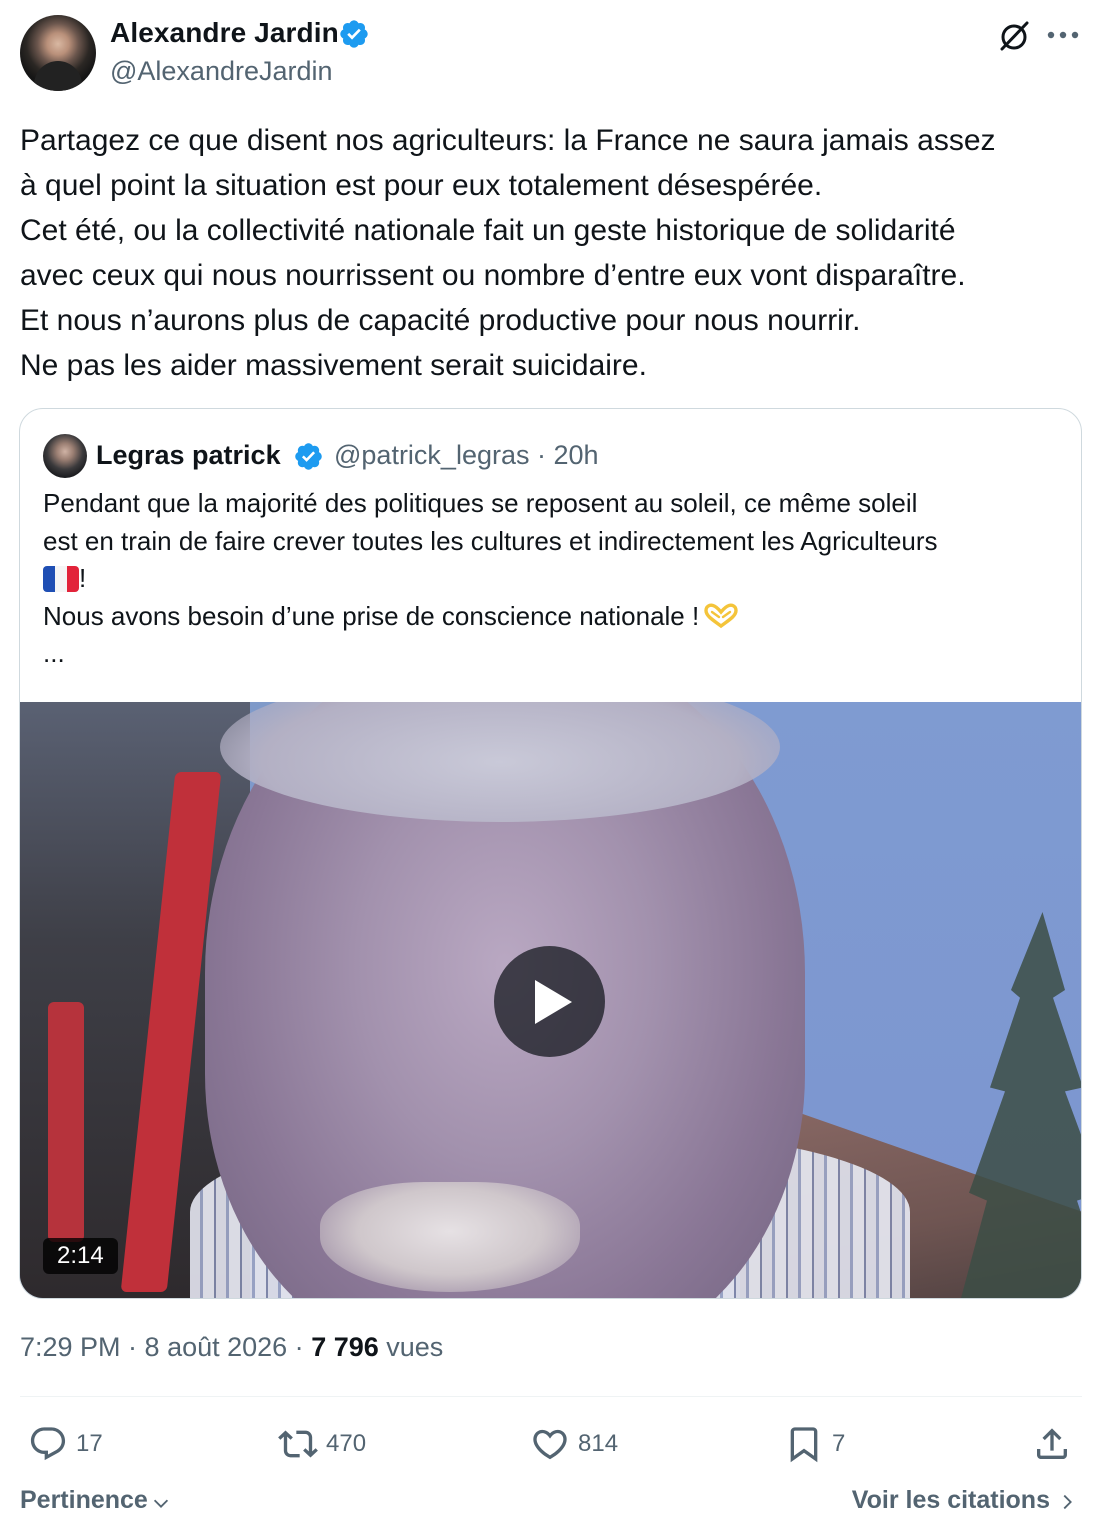 This screenshot has width=1104, height=1539. I want to click on quoted-text-line: !, so click(553, 579).